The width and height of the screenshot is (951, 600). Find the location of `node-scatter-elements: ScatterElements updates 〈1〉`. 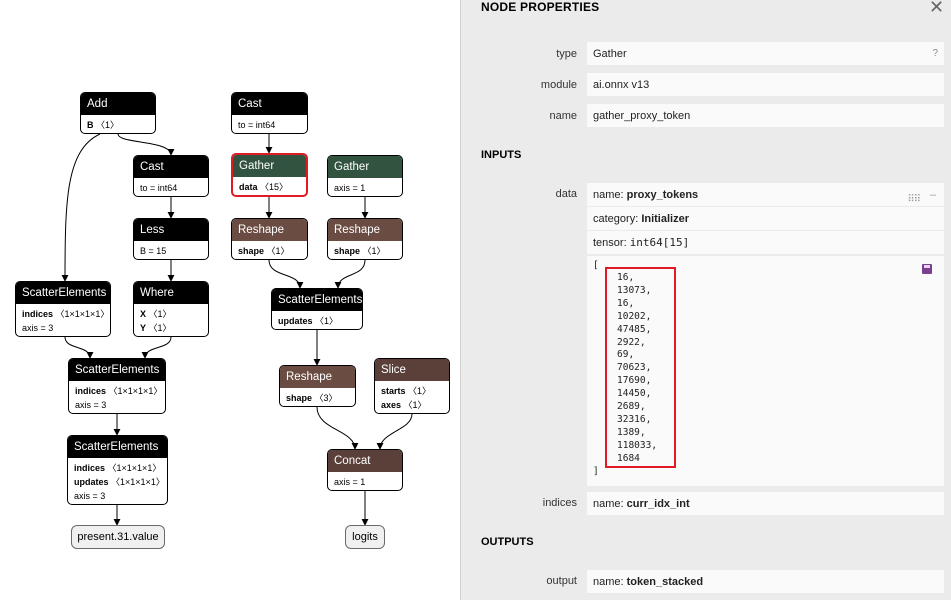

node-scatter-elements: ScatterElements updates 〈1〉 is located at coordinates (317, 309).